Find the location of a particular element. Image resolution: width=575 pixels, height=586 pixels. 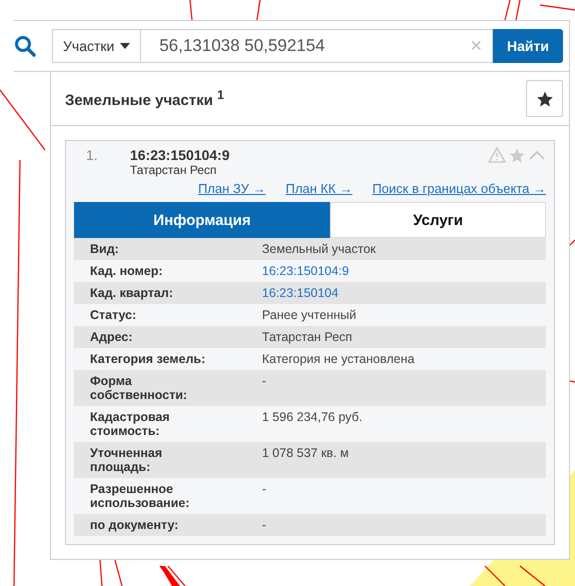

tab: Информация is located at coordinates (202, 220).